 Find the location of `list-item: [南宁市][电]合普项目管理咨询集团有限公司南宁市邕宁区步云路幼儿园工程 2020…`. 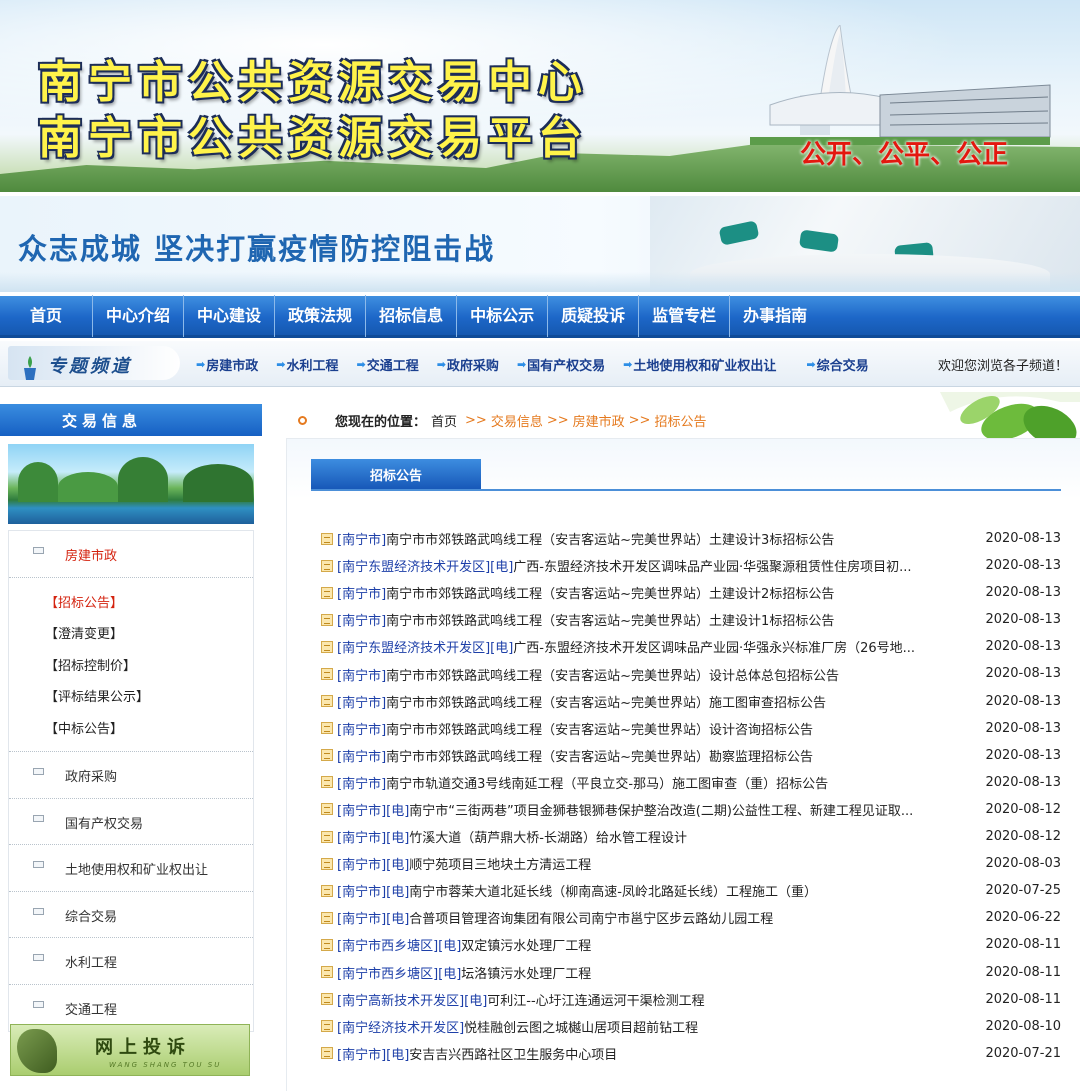

list-item: [南宁市][电]合普项目管理咨询集团有限公司南宁市邕宁区步云路幼儿园工程 2020… is located at coordinates (691, 917).